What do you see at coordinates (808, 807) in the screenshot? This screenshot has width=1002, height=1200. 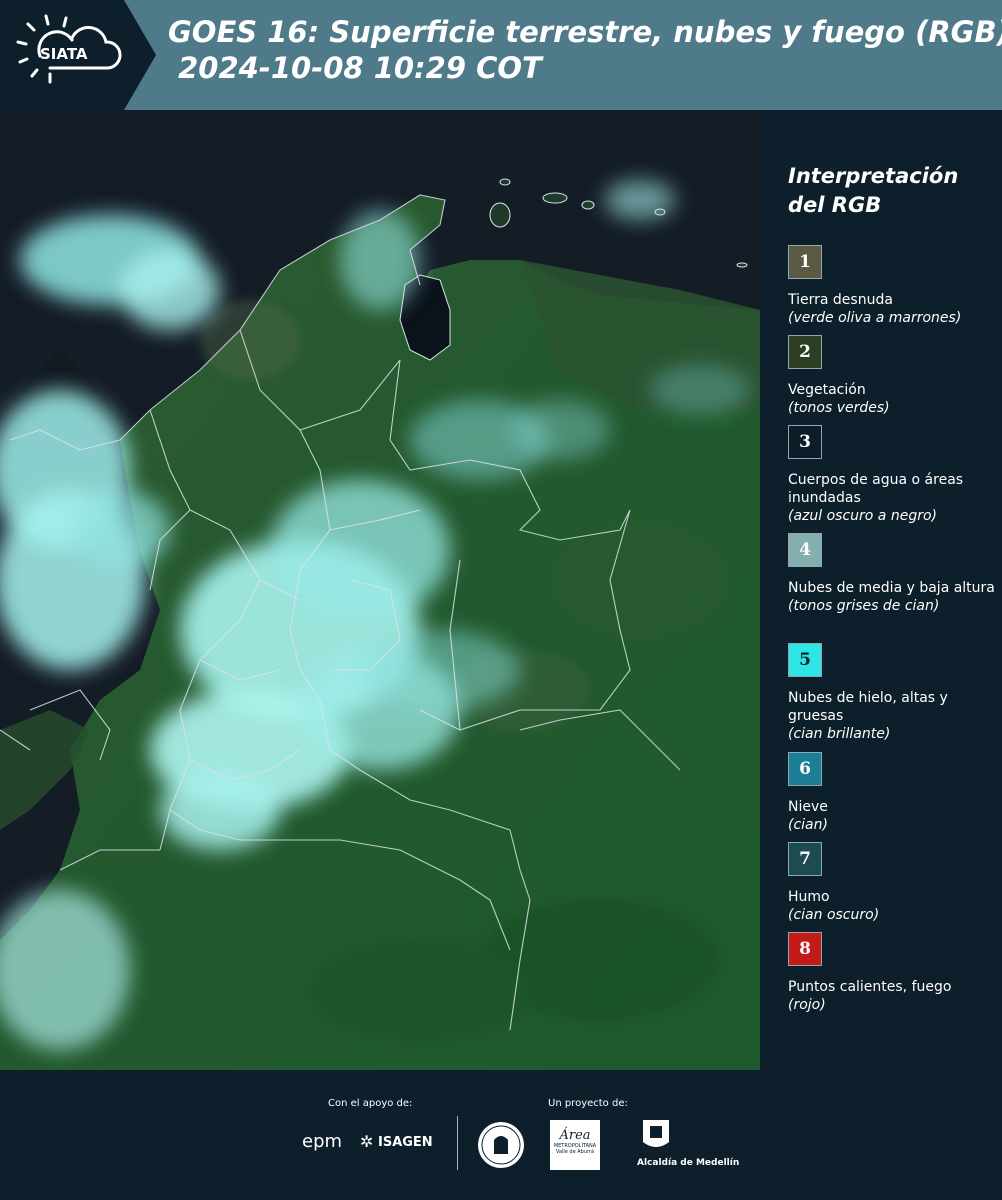 I see `legend-label: Nieve` at bounding box center [808, 807].